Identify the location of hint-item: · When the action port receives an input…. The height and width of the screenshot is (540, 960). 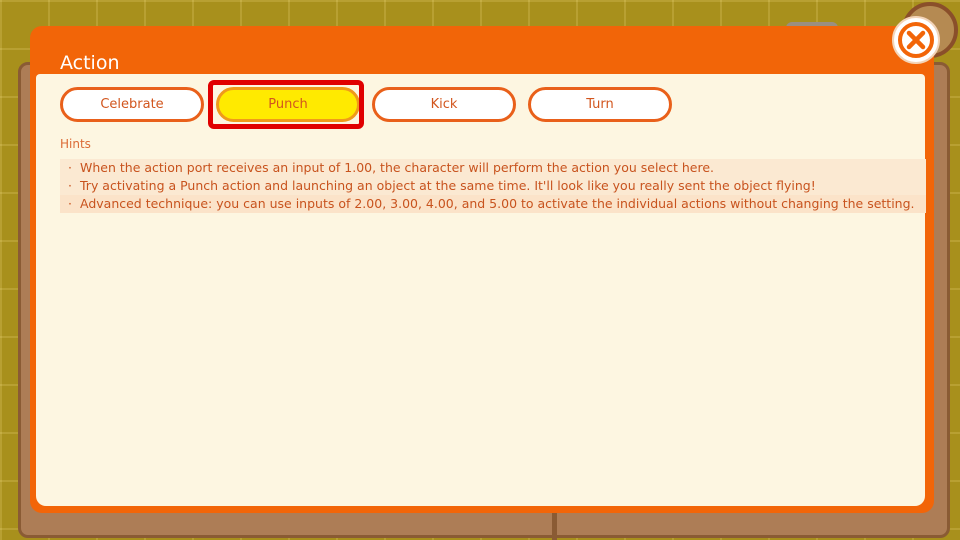
(493, 168).